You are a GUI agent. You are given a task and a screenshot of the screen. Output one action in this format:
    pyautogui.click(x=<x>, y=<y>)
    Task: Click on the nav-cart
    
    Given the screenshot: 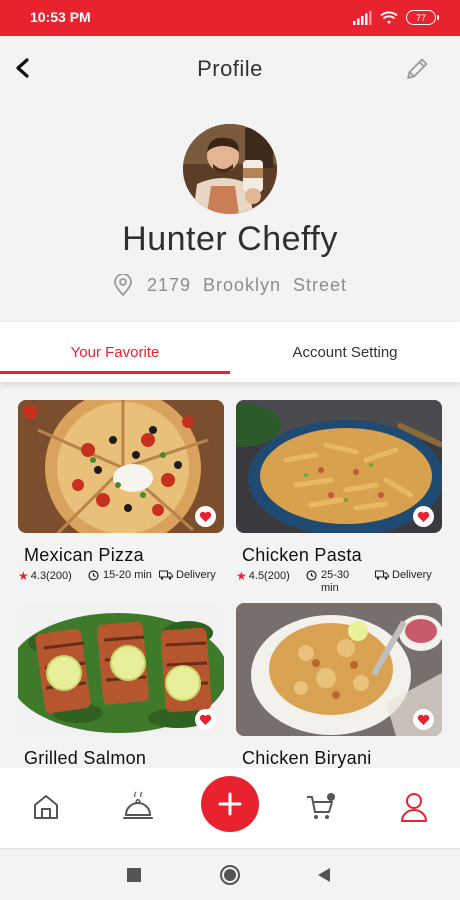 What is the action you would take?
    pyautogui.click(x=320, y=807)
    